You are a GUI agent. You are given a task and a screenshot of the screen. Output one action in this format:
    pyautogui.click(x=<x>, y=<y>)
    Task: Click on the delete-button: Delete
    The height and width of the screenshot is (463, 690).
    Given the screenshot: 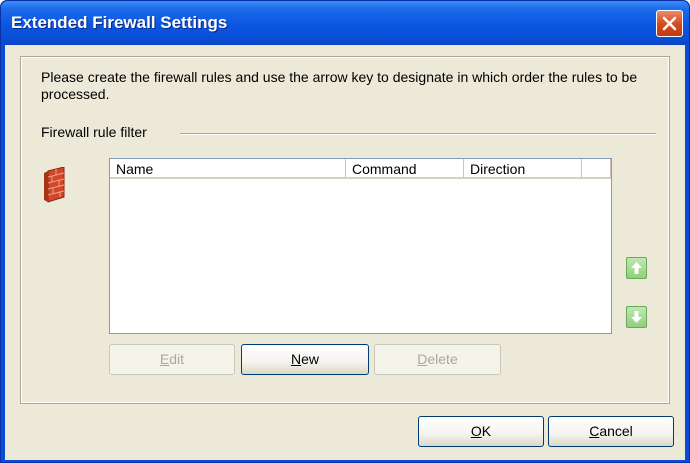 What is the action you would take?
    pyautogui.click(x=437, y=359)
    